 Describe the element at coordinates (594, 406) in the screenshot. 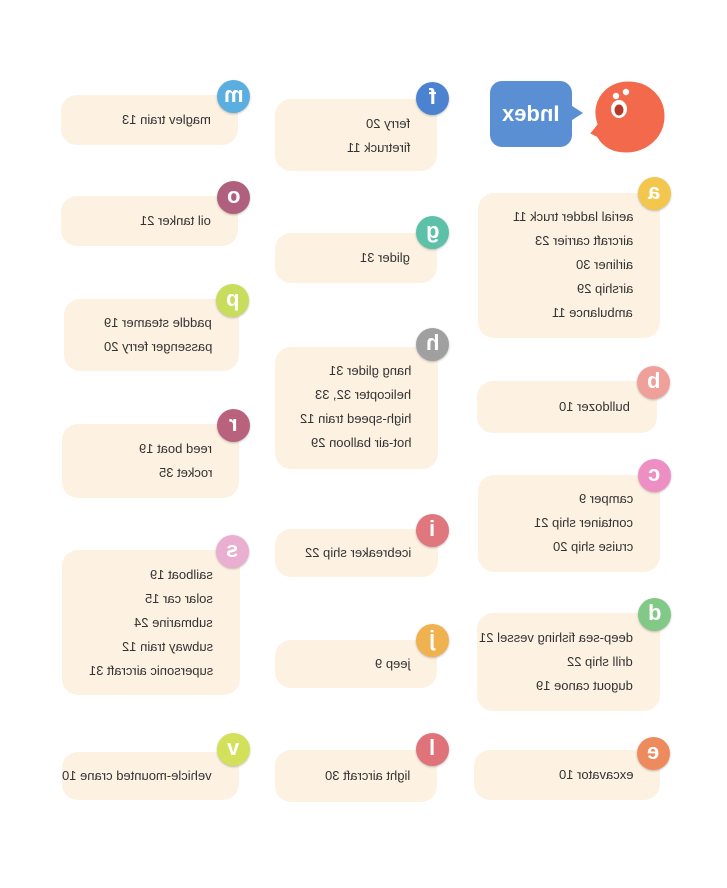

I see `index-entry: bulldozer 10` at that location.